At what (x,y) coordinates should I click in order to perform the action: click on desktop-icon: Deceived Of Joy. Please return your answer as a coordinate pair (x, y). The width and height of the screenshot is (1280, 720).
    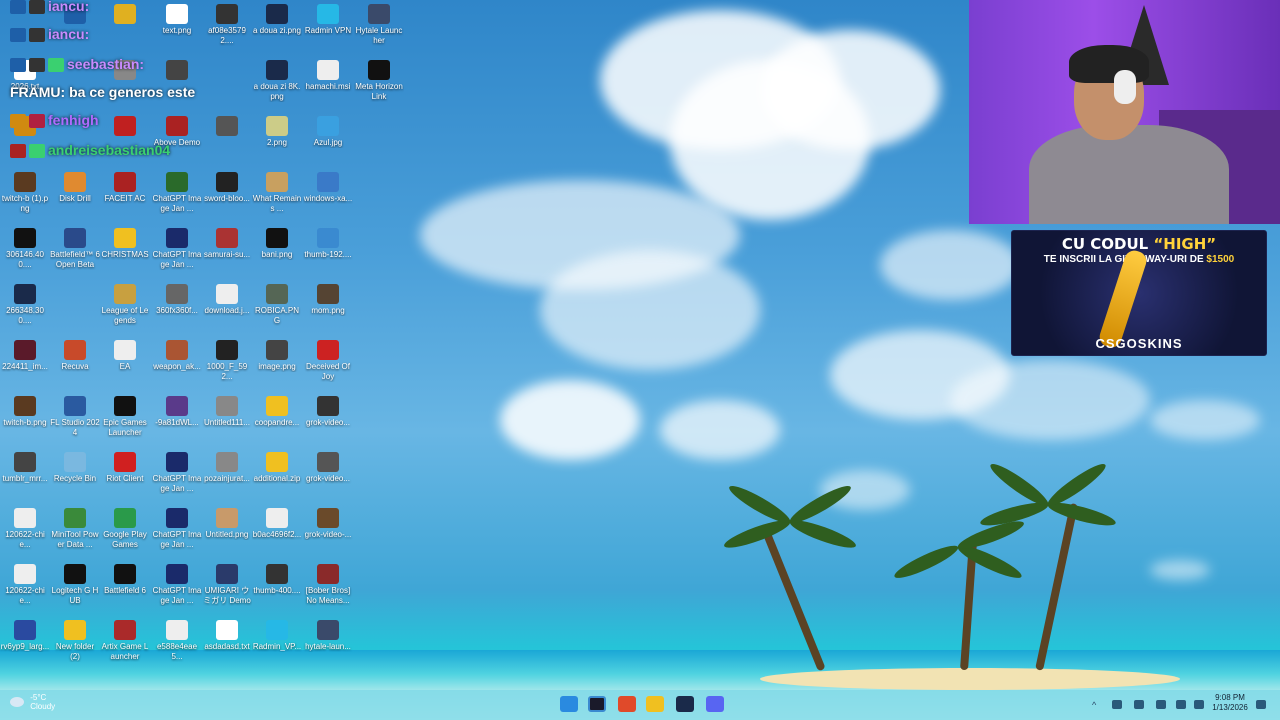
    Looking at the image, I should click on (328, 361).